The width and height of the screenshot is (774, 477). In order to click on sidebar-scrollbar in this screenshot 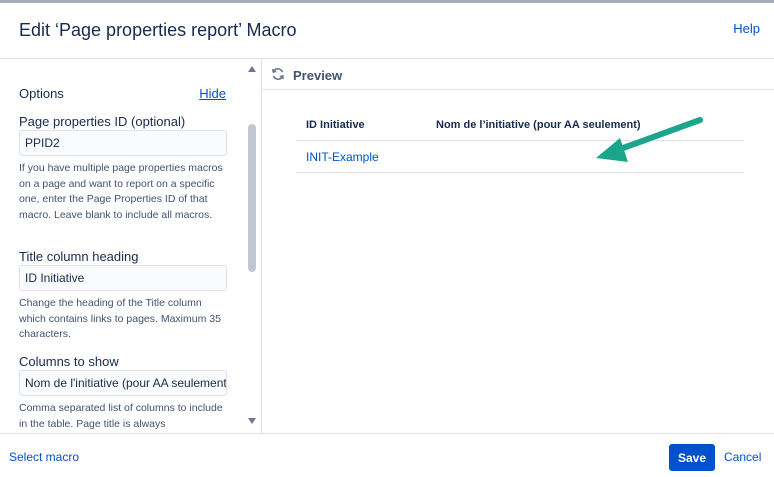, I will do `click(251, 246)`.